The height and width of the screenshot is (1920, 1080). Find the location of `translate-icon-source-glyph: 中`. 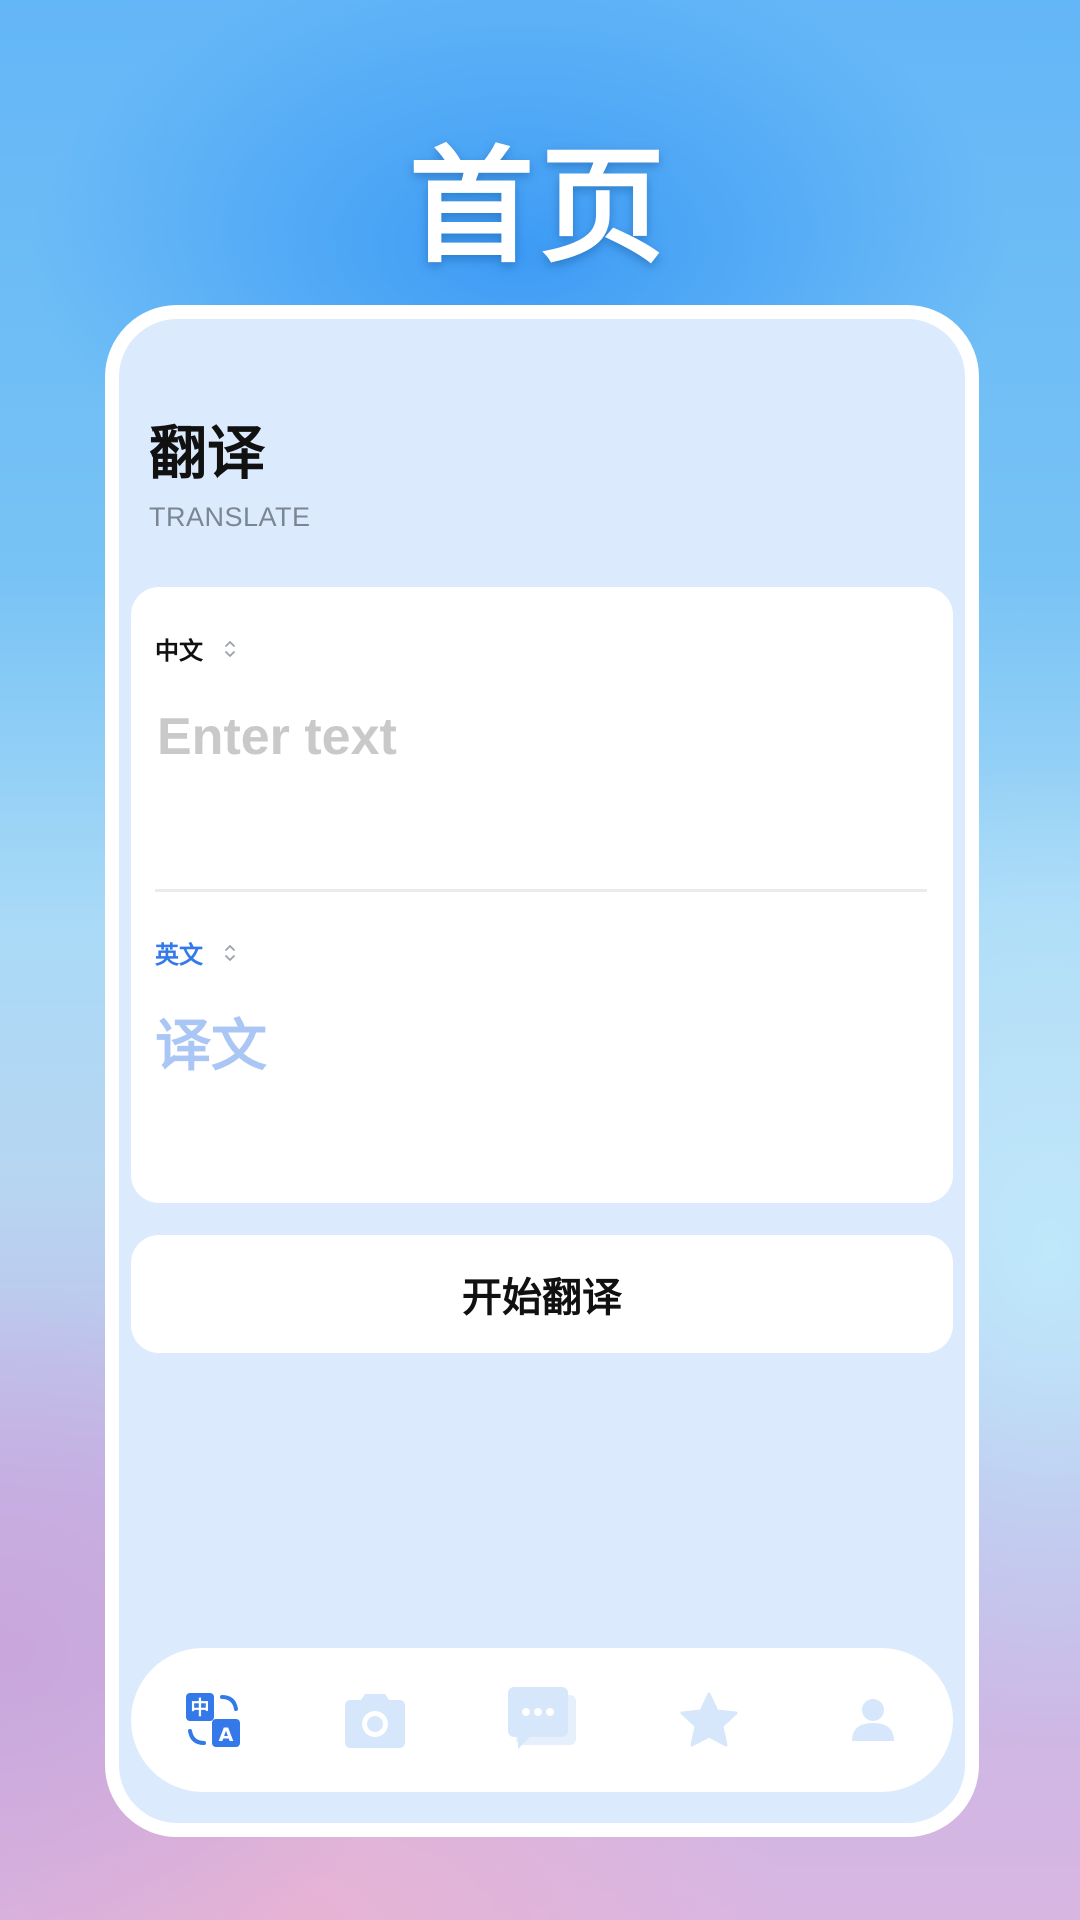

translate-icon-source-glyph: 中 is located at coordinates (199, 1707).